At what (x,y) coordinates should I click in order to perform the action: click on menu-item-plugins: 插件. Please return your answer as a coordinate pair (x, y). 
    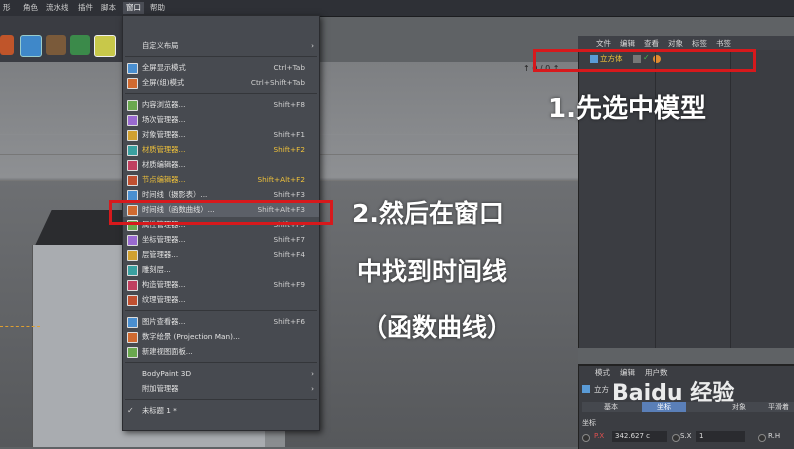
    Looking at the image, I should click on (85, 8).